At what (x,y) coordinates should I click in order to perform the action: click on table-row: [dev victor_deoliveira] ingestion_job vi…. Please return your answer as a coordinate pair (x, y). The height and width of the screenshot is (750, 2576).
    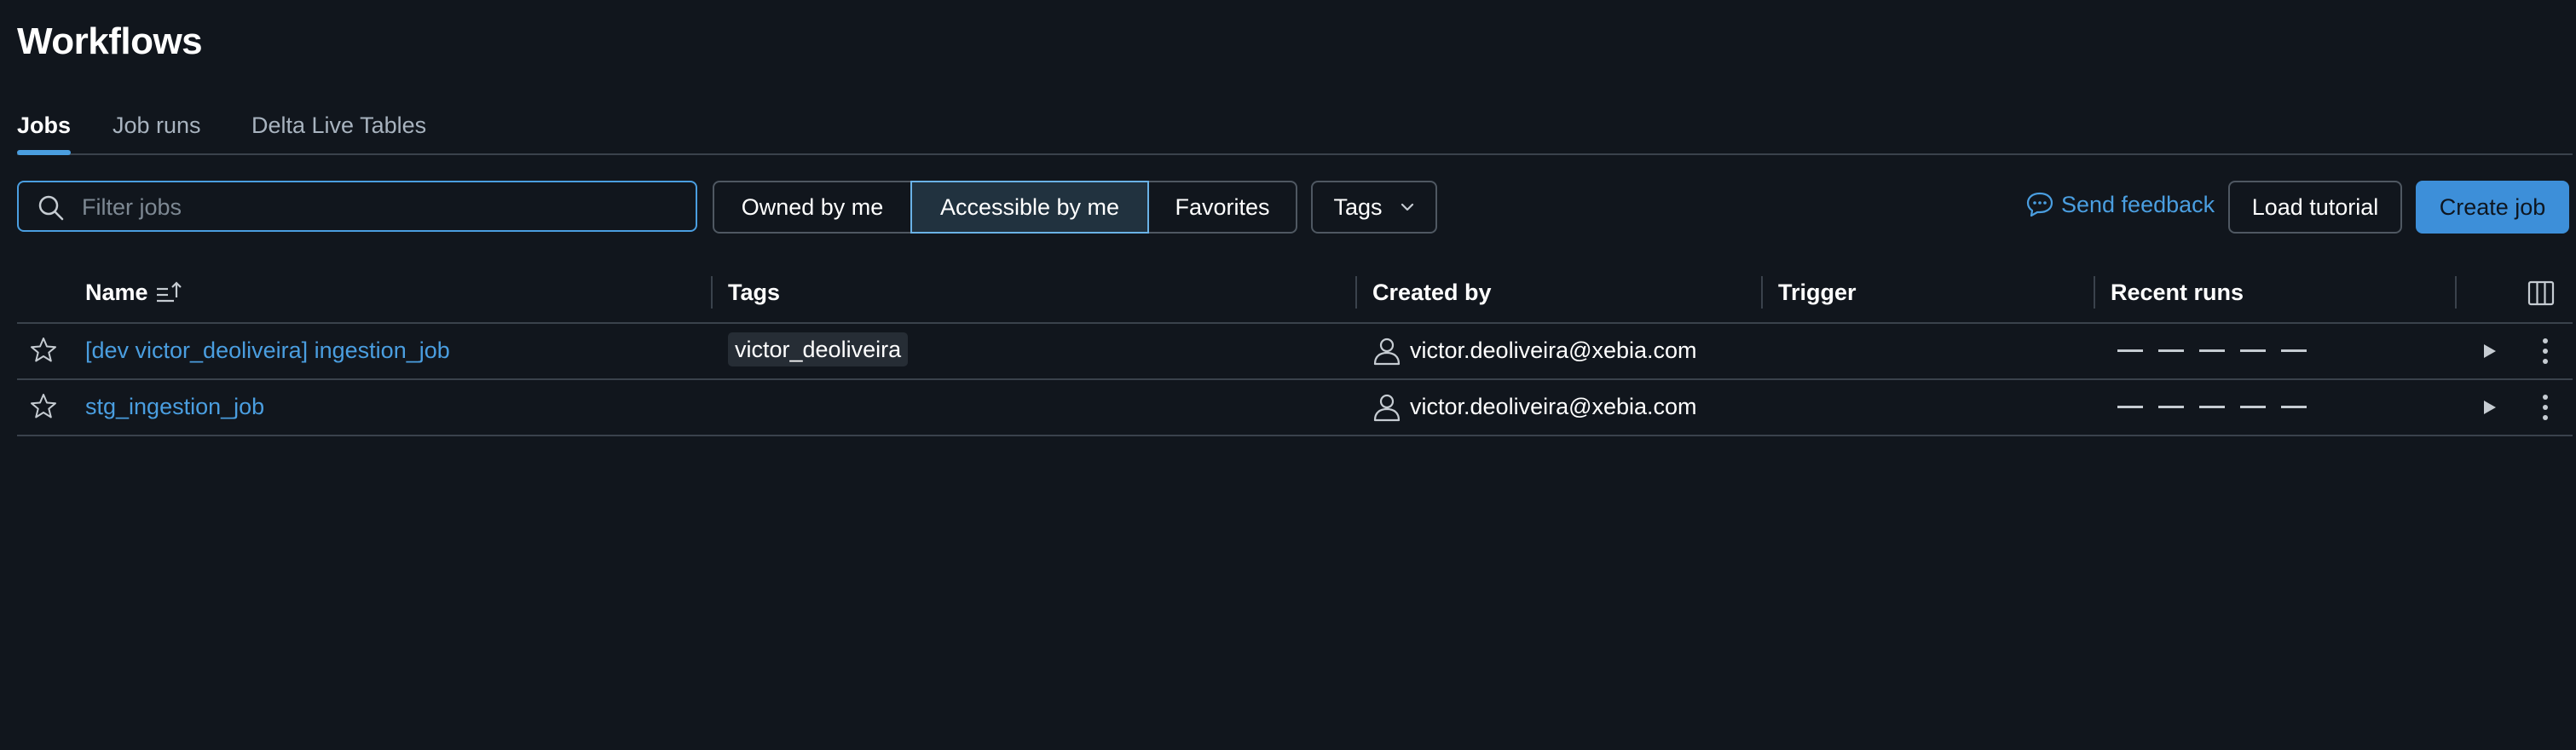
    Looking at the image, I should click on (1295, 352).